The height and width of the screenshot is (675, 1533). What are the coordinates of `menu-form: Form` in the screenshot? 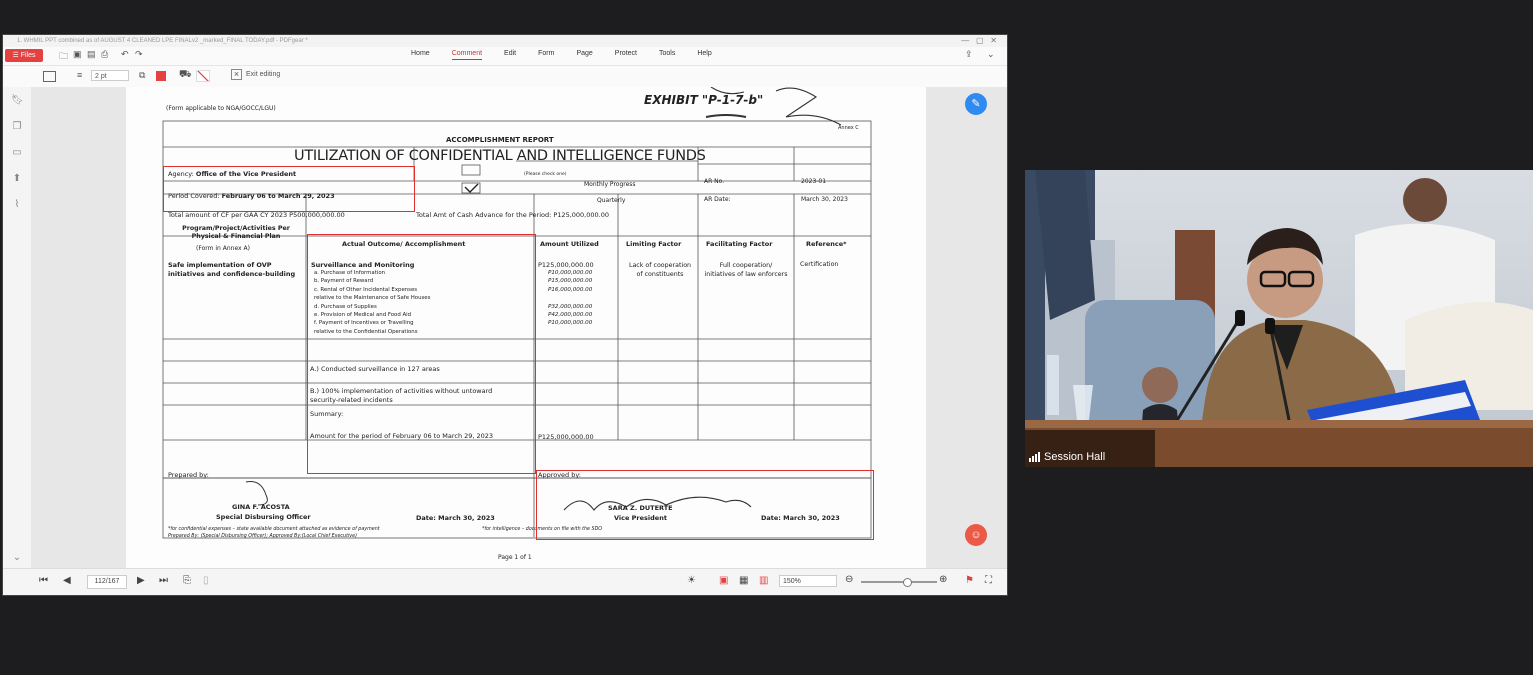 It's located at (546, 55).